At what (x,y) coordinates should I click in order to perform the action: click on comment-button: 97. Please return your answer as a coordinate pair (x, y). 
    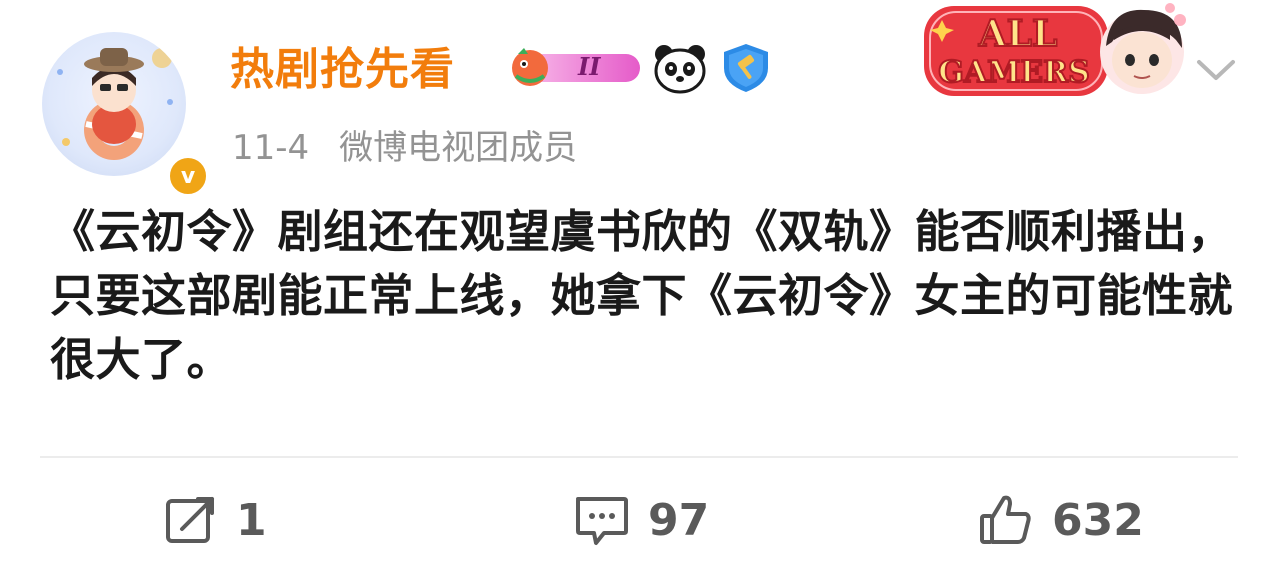
    Looking at the image, I should click on (640, 520).